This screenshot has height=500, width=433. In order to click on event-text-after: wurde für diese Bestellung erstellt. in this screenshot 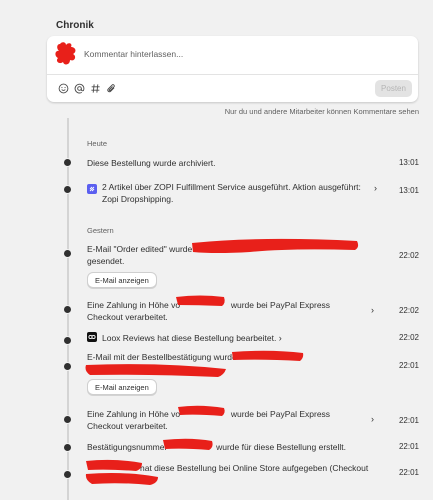, I will do `click(281, 447)`.